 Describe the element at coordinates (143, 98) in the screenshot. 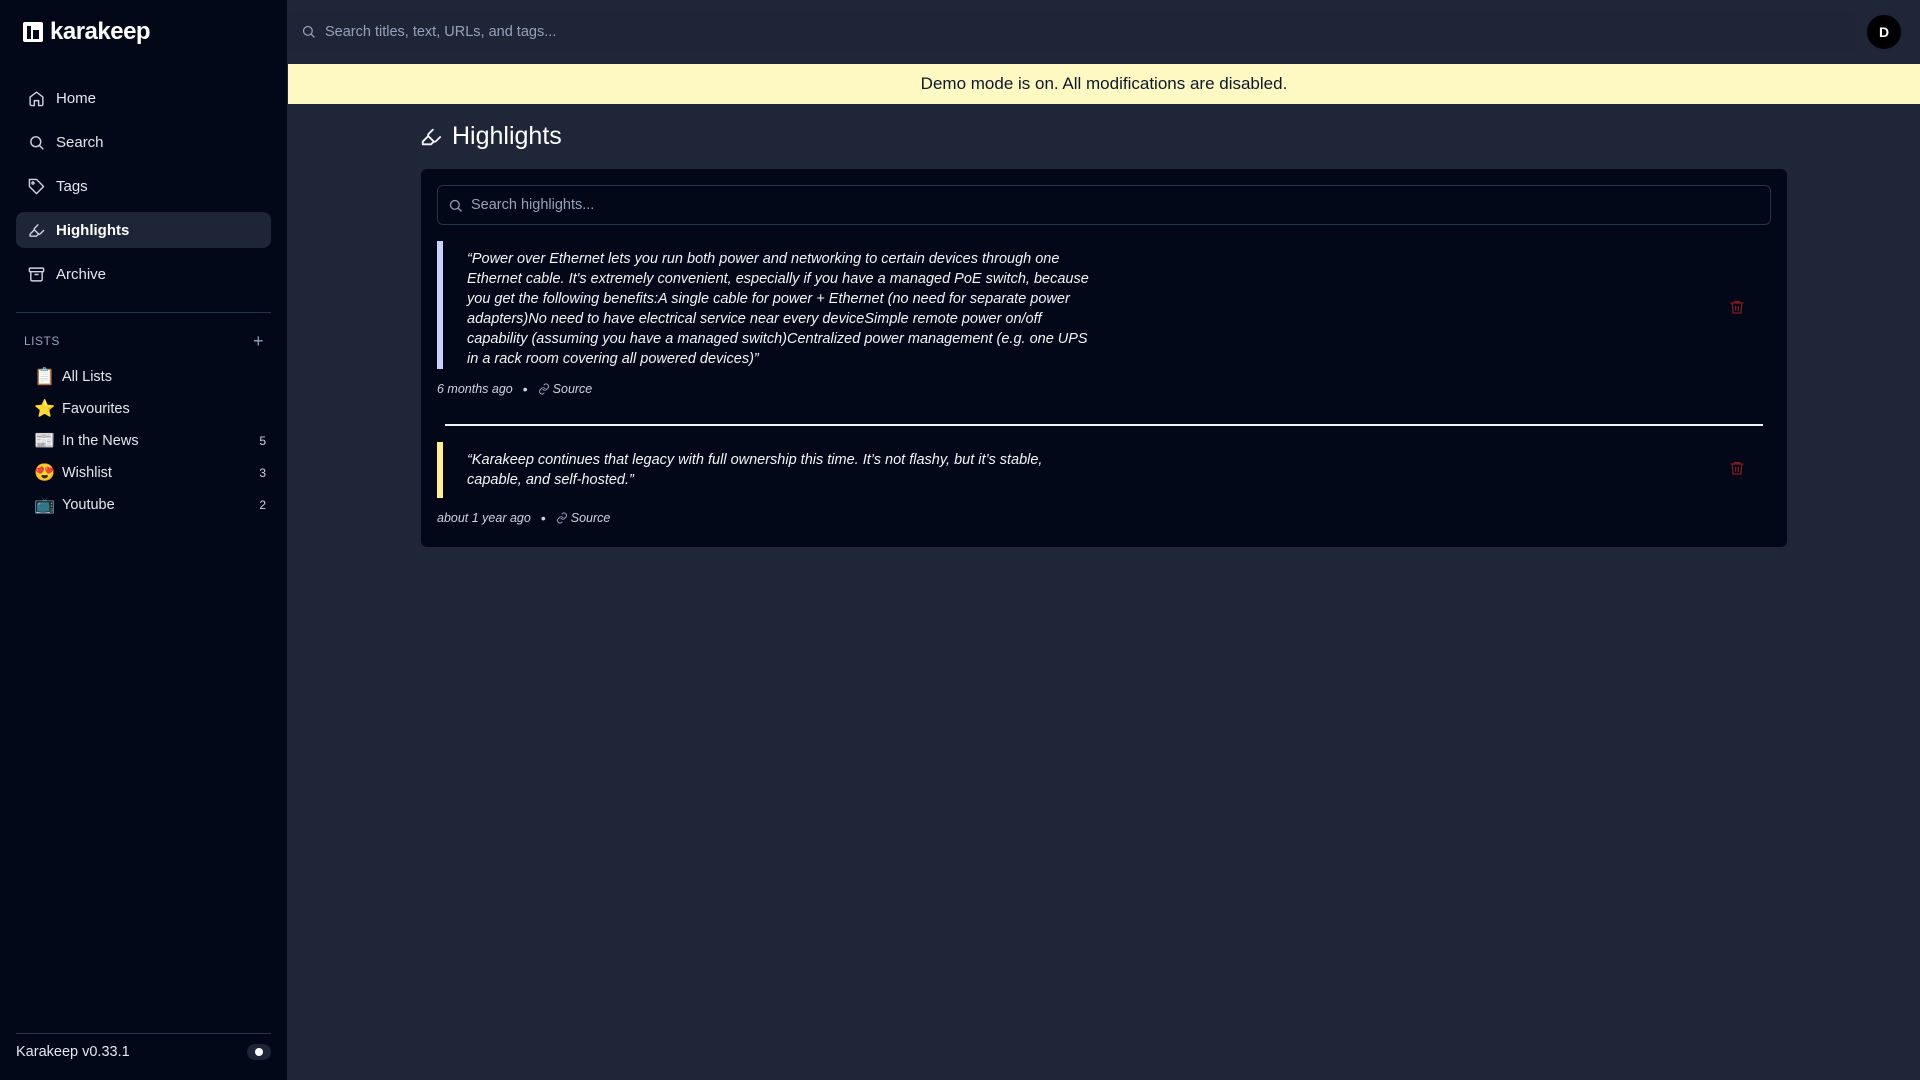

I see `sidebar-item-home: Home` at that location.